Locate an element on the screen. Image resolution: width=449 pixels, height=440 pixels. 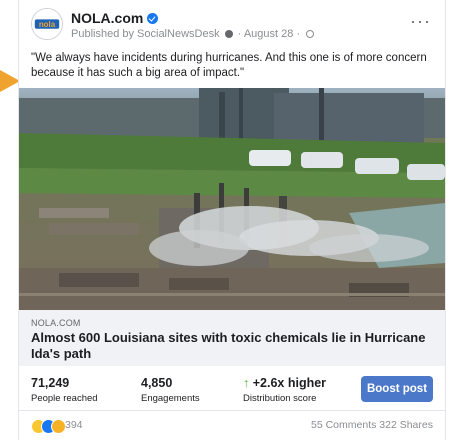
comments-count: 55 Comments is located at coordinates (343, 425).